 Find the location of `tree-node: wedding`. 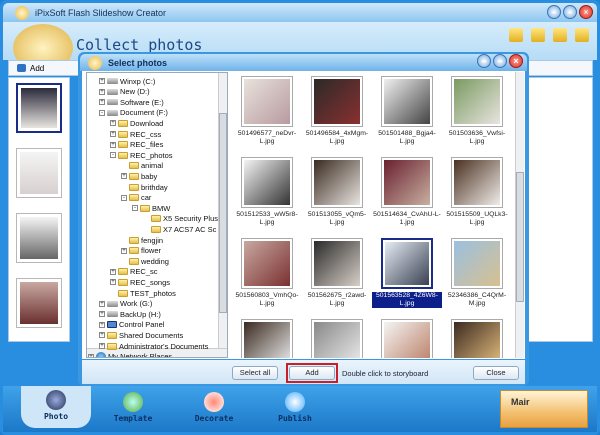

tree-node: wedding is located at coordinates (145, 261).